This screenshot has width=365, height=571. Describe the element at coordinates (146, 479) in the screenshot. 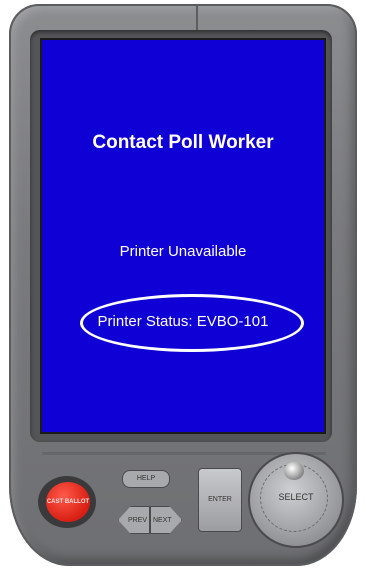

I see `help-button: HELP` at that location.